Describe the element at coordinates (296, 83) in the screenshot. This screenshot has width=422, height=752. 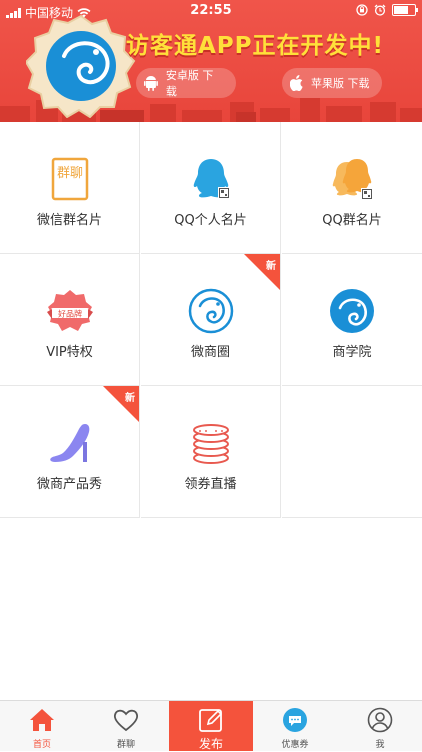
I see `apple-icon` at that location.